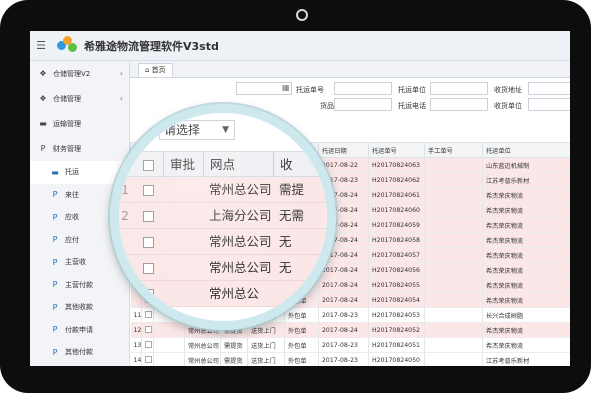 This screenshot has width=591, height=393. What do you see at coordinates (396, 195) in the screenshot?
I see `waybill-cell: H20170824061` at bounding box center [396, 195].